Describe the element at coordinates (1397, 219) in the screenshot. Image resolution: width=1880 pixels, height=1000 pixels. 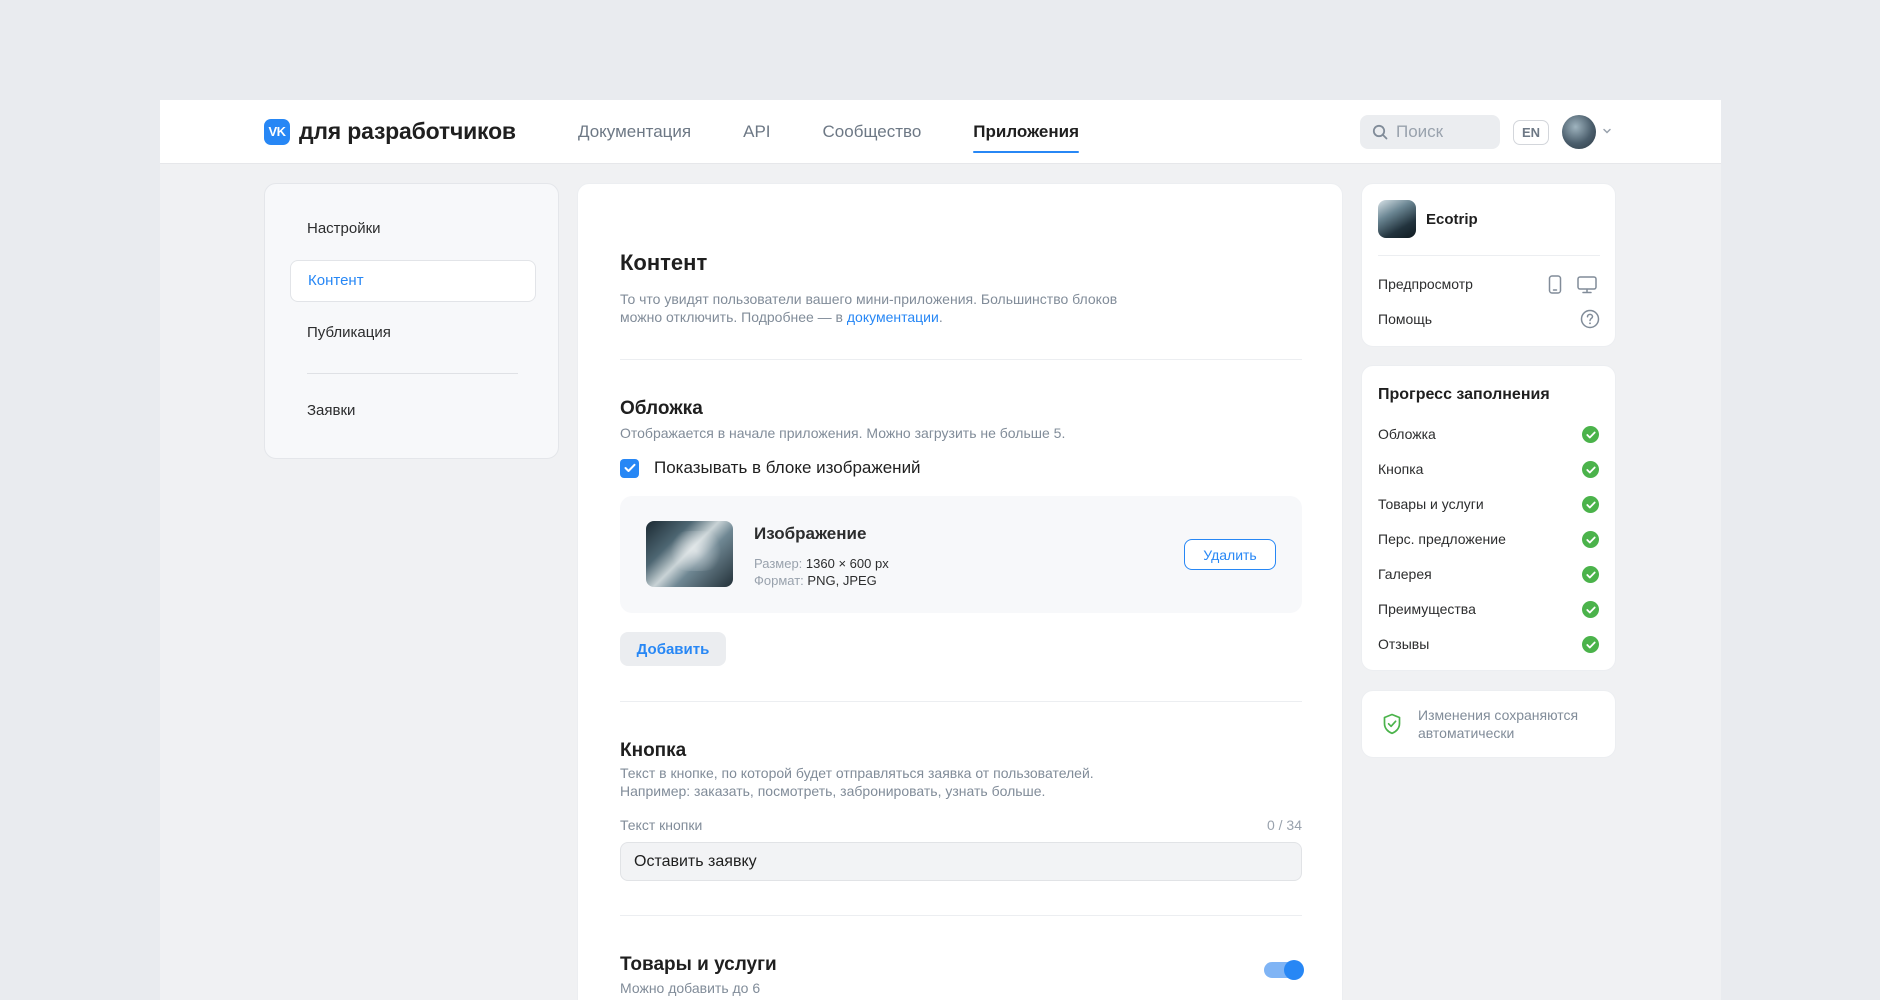
I see `app-avatar` at that location.